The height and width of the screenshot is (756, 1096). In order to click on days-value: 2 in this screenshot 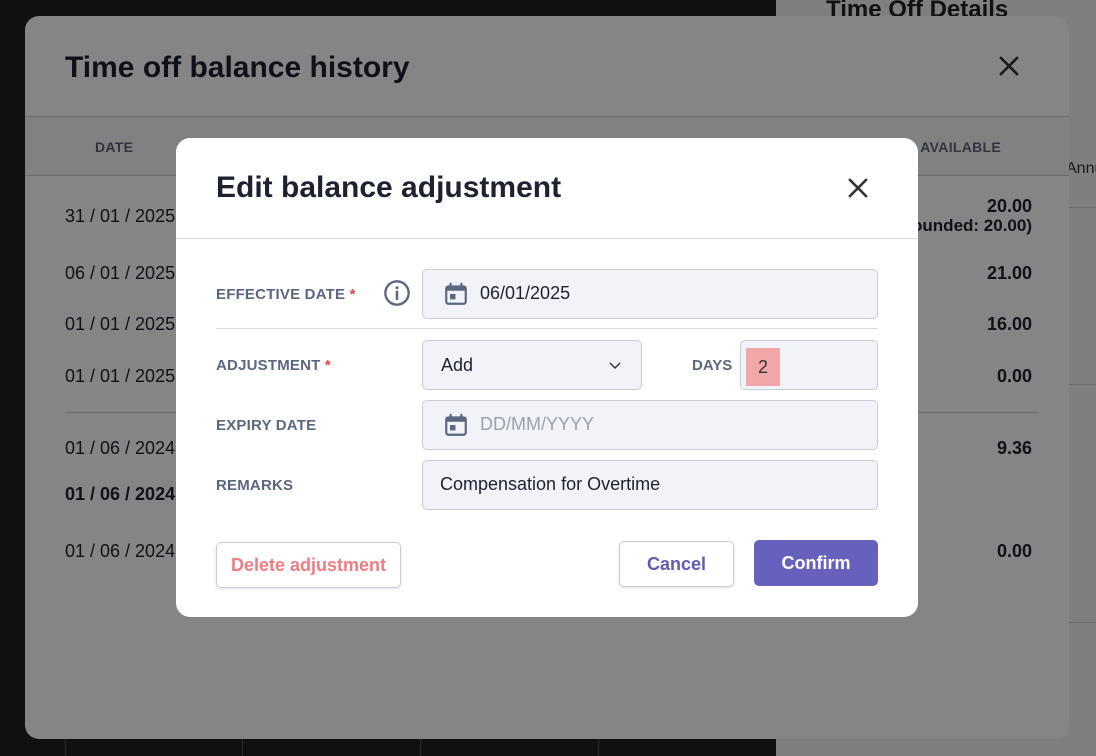, I will do `click(763, 367)`.